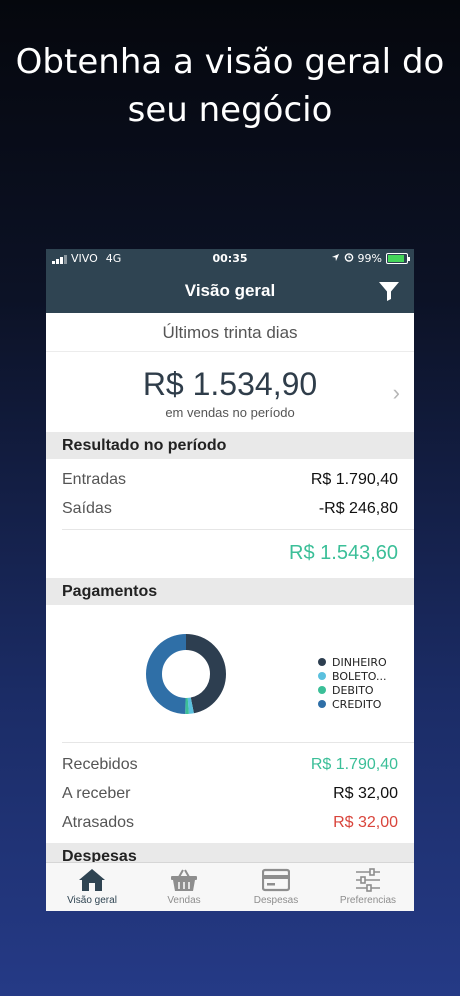 Image resolution: width=460 pixels, height=996 pixels. I want to click on tab-vendas: Vendas, so click(184, 887).